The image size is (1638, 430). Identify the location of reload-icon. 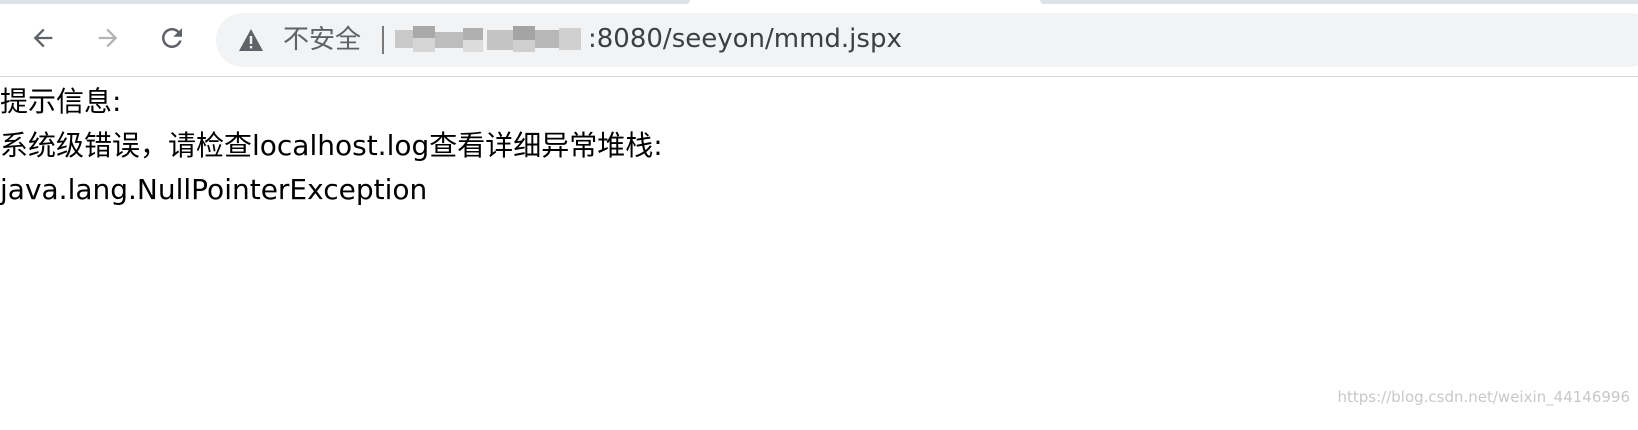
(172, 38).